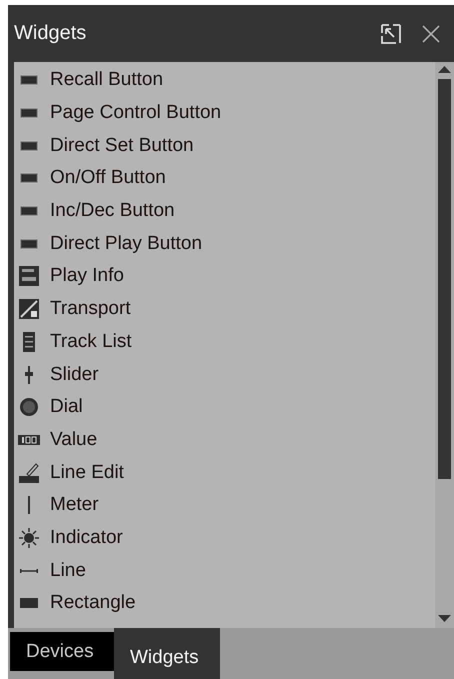 This screenshot has width=454, height=679. Describe the element at coordinates (74, 439) in the screenshot. I see `widget-item: Value` at that location.